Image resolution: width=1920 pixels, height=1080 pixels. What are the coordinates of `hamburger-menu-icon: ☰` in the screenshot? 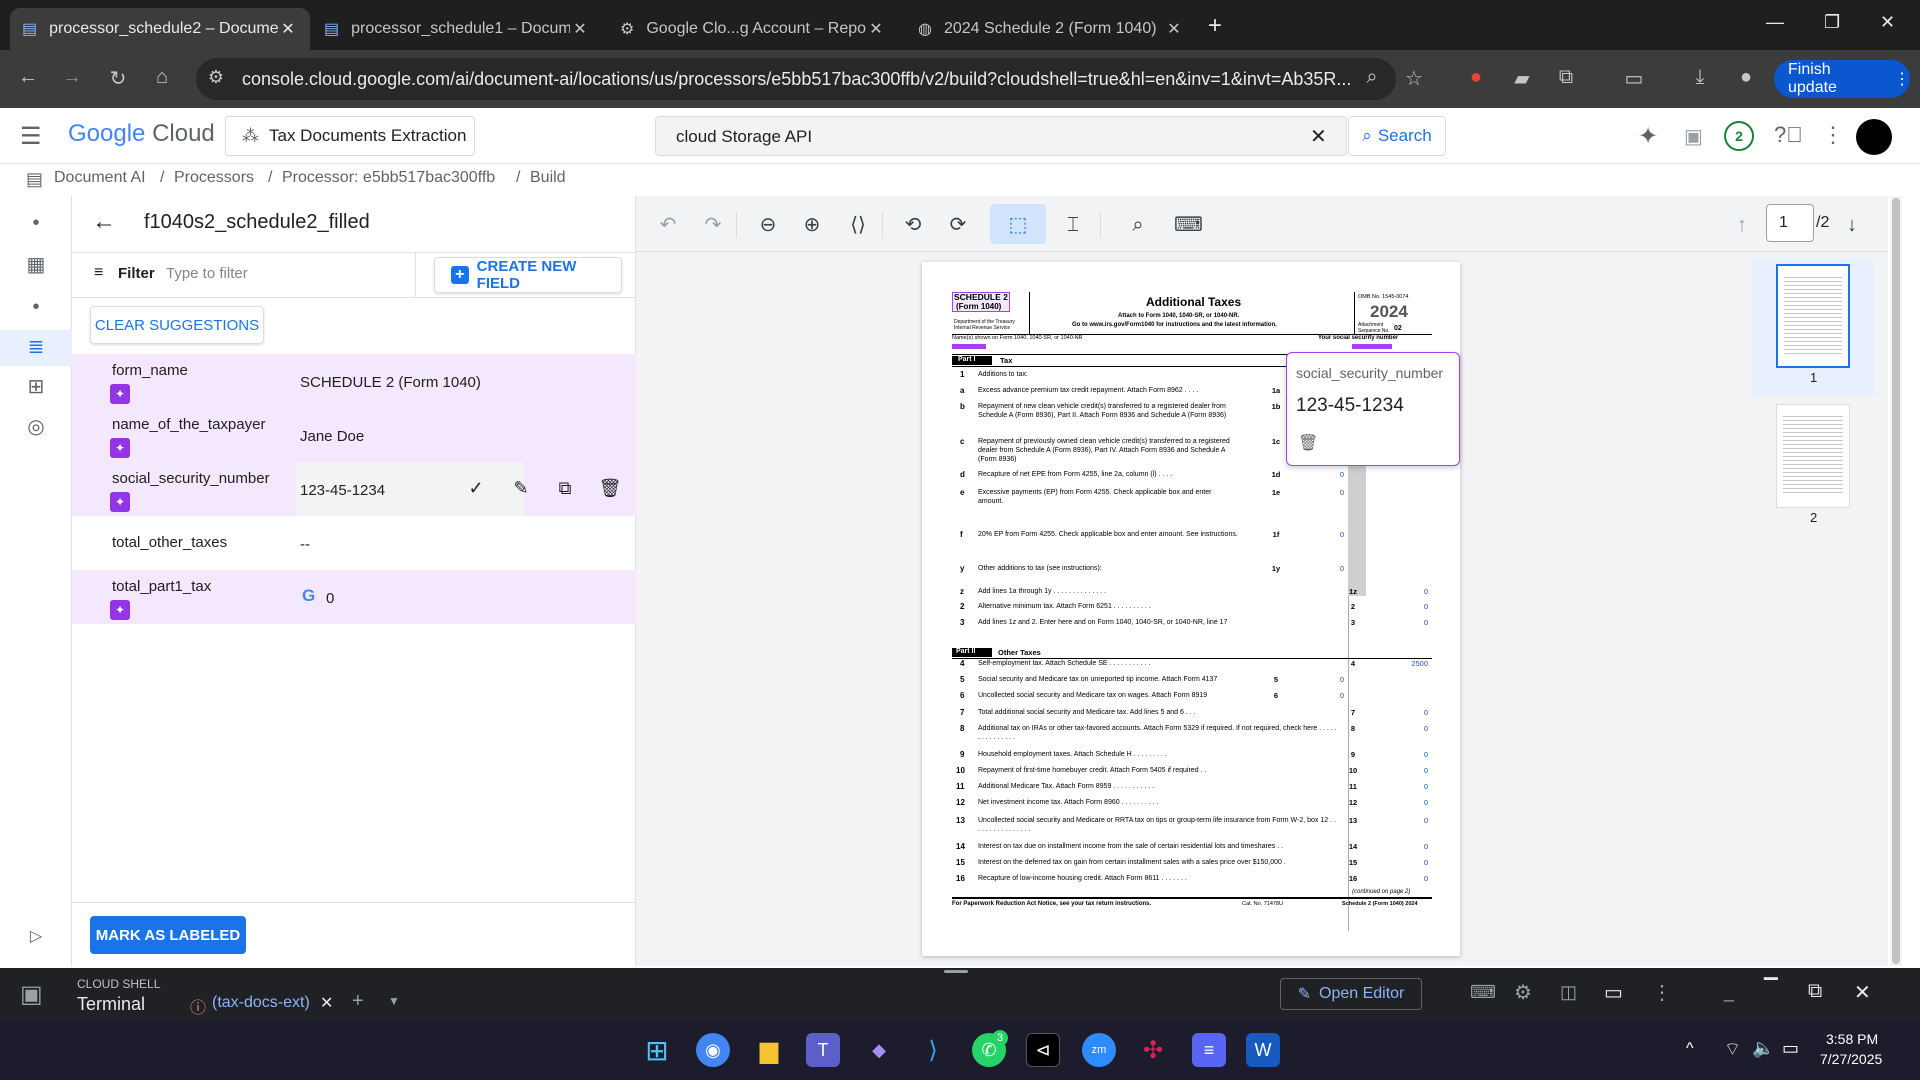 It's located at (31, 136).